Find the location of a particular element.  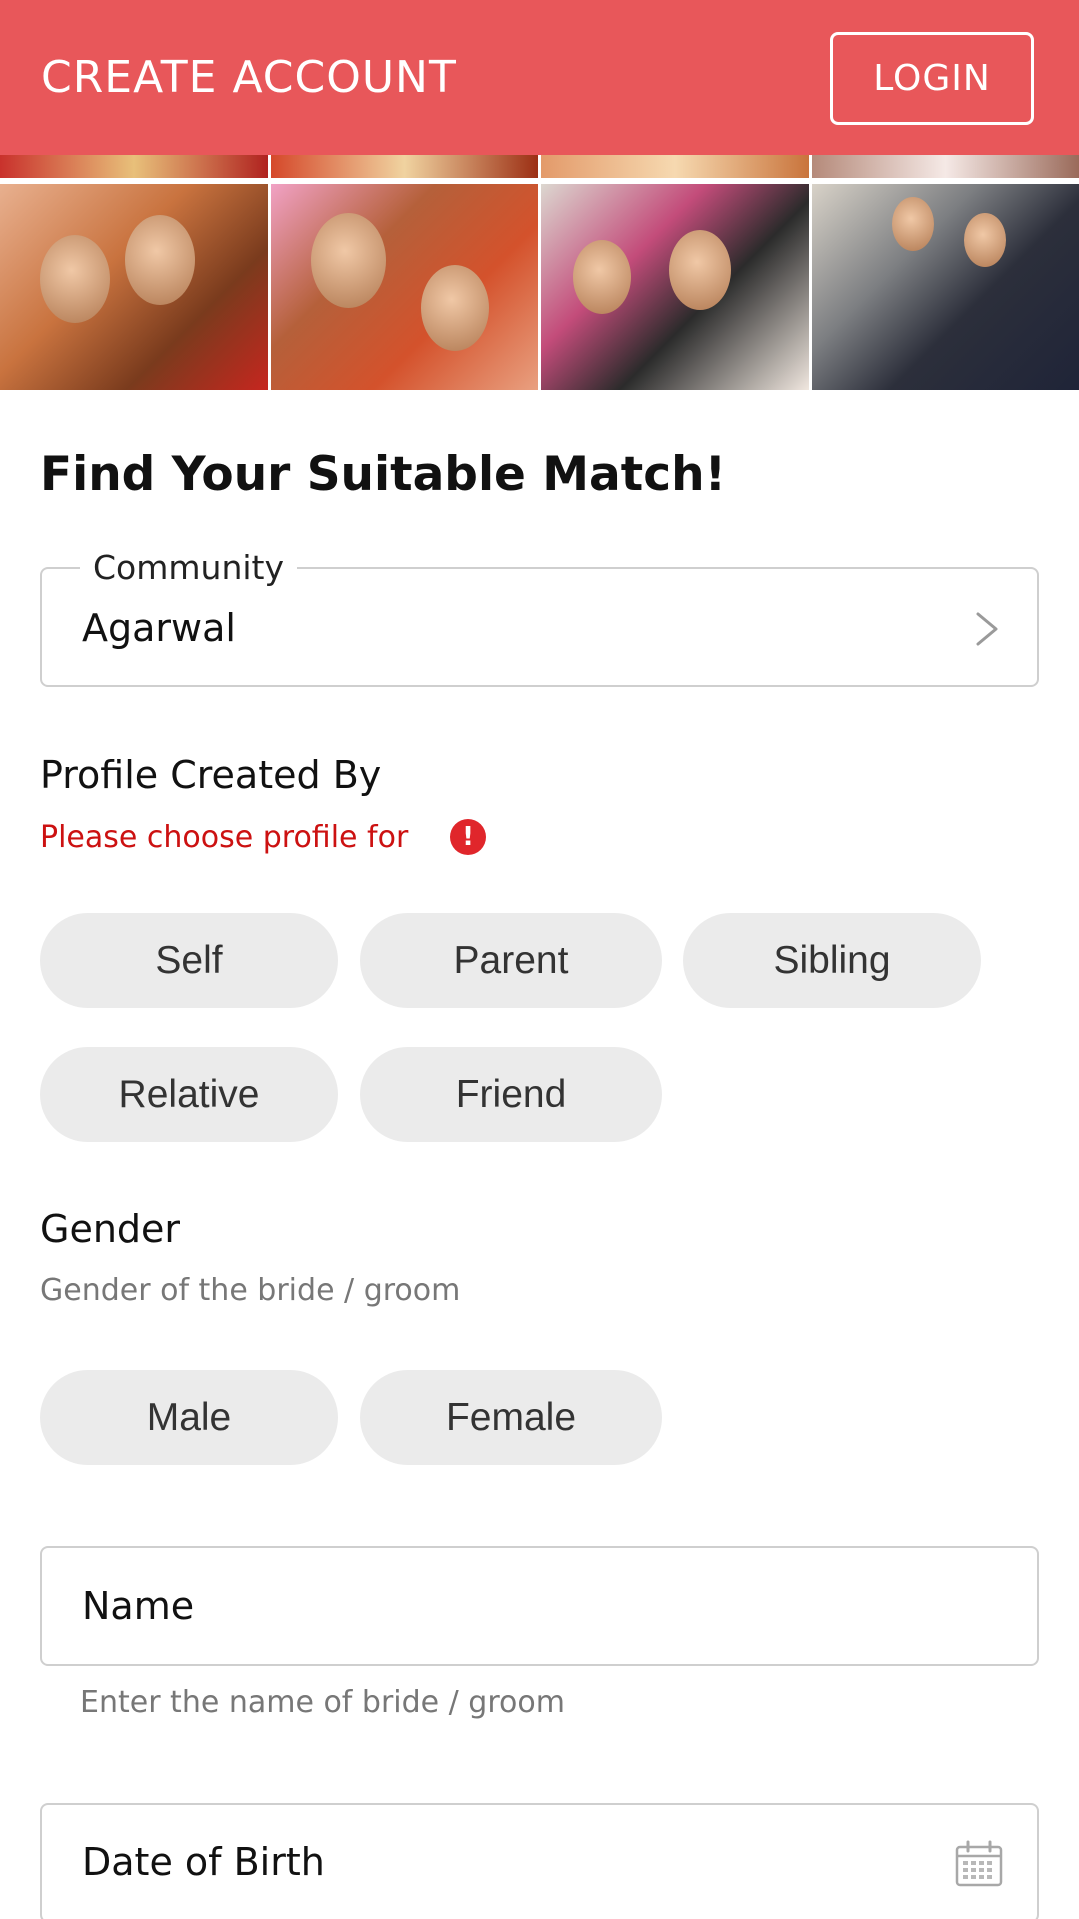

dob-field-label: Date of Birth is located at coordinates (203, 1862).